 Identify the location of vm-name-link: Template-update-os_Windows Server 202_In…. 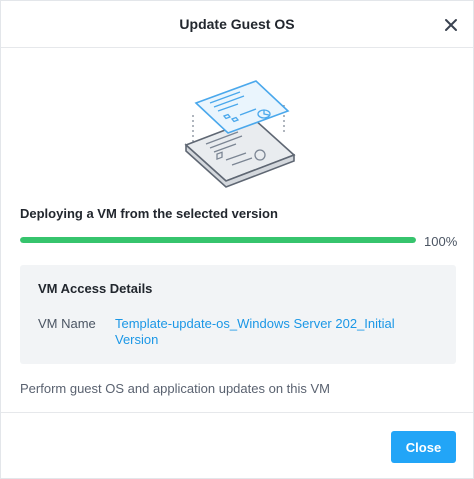
(270, 332).